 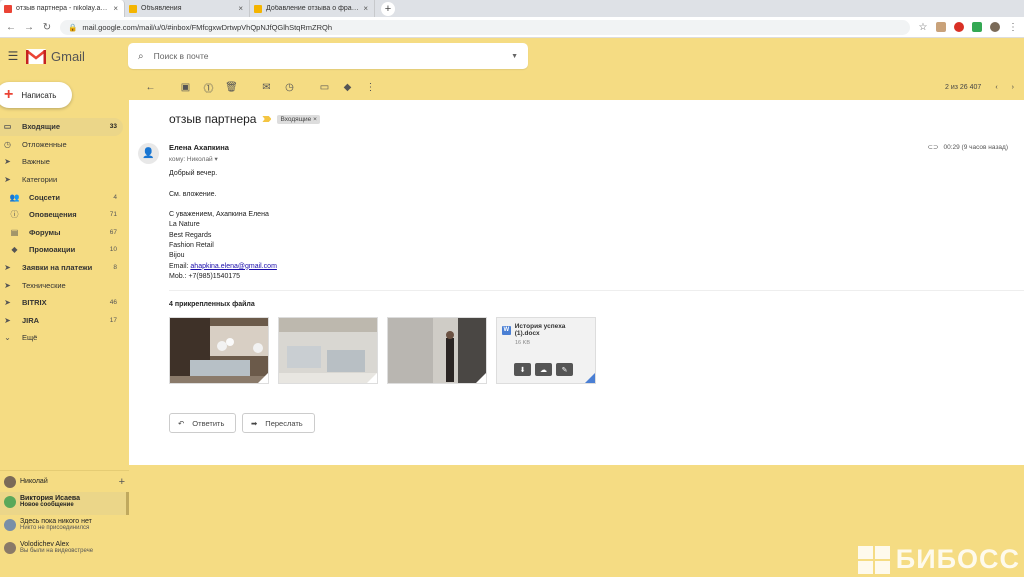 What do you see at coordinates (289, 87) in the screenshot?
I see `snooze-icon: ◷` at bounding box center [289, 87].